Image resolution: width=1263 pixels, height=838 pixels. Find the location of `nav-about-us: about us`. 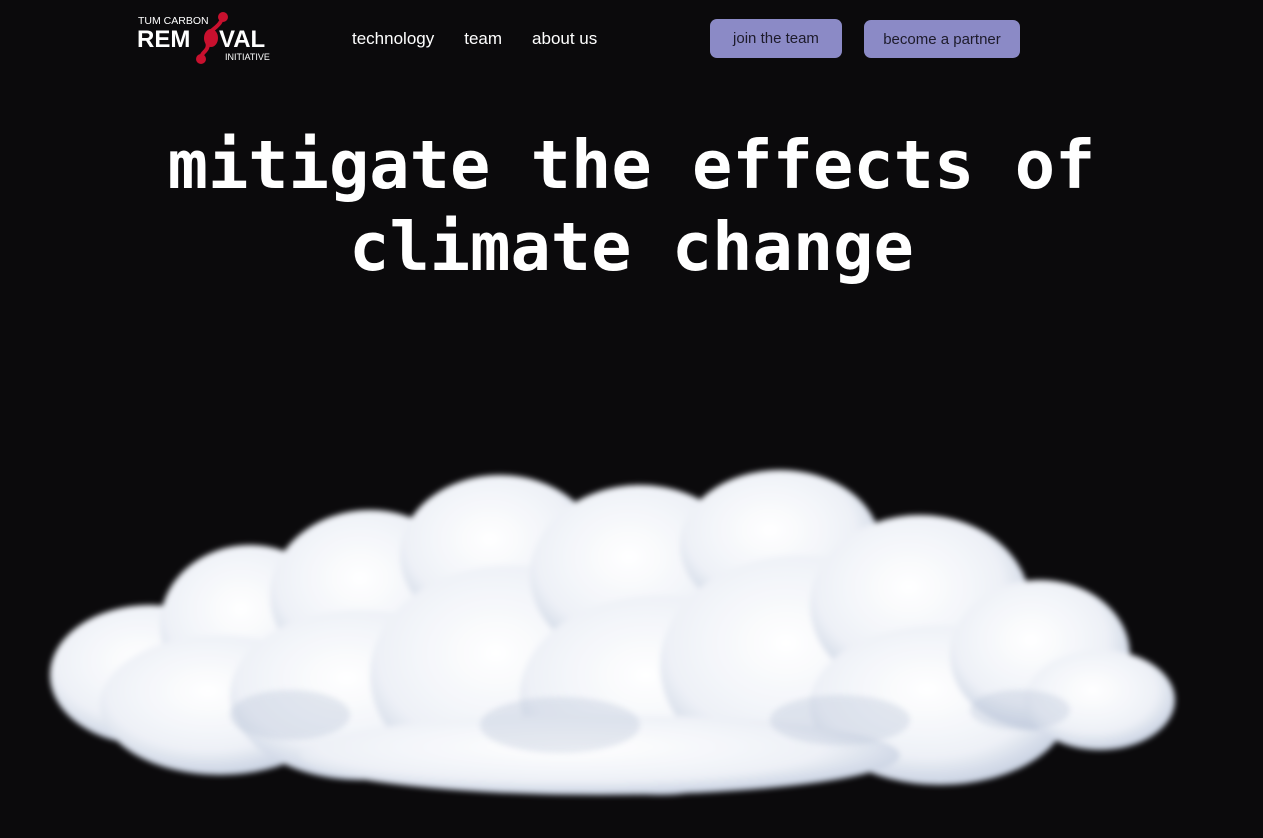

nav-about-us: about us is located at coordinates (564, 39).